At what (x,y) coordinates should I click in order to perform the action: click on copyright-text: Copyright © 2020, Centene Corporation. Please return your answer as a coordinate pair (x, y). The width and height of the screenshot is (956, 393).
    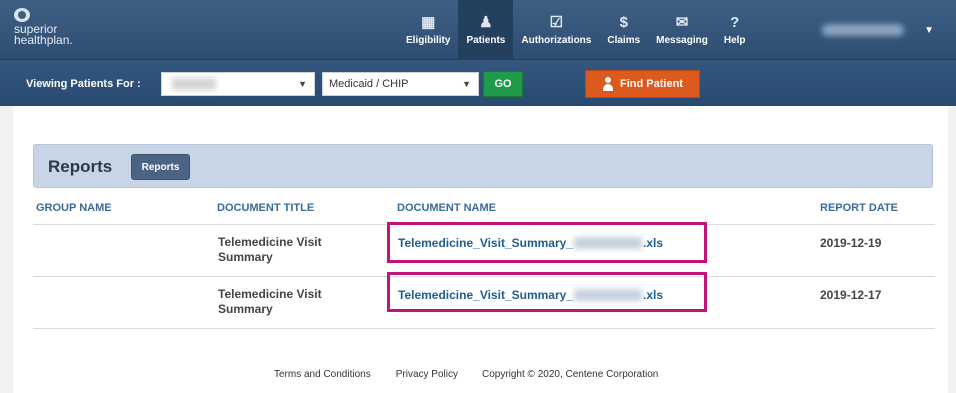
    Looking at the image, I should click on (570, 374).